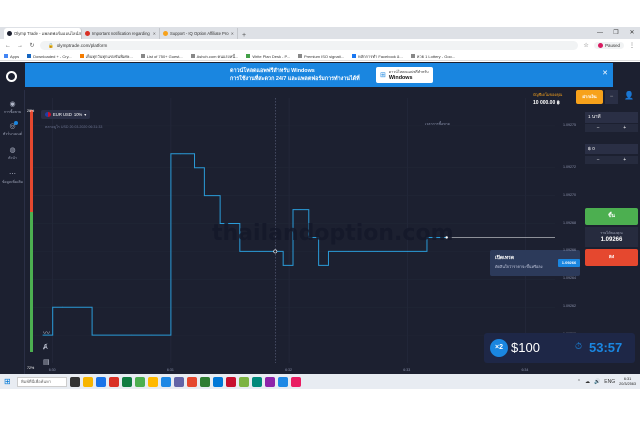 This screenshot has width=640, height=427. I want to click on sentiment-percent-top: 28%, so click(31, 111).